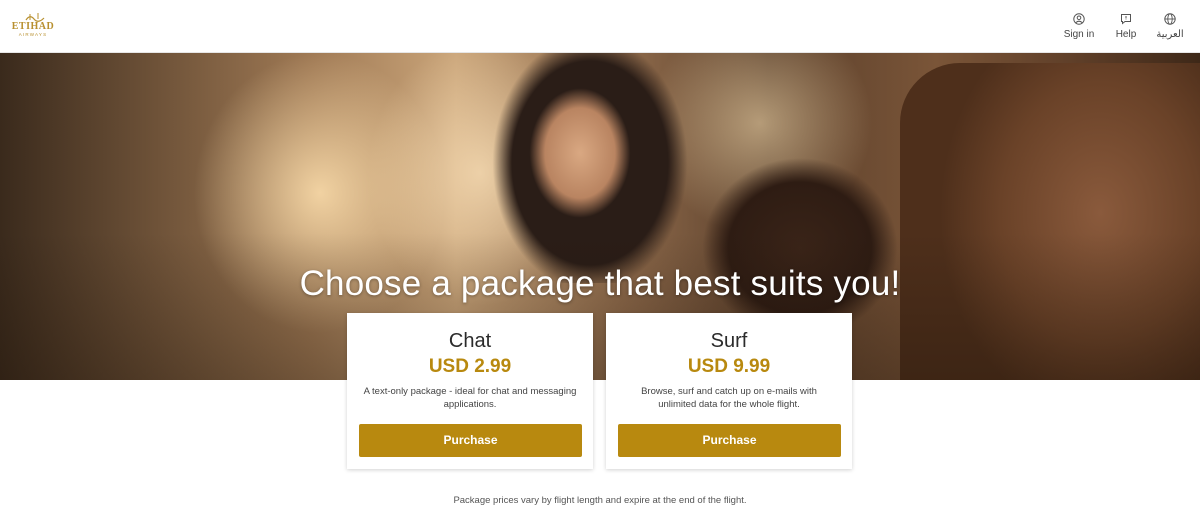  I want to click on nav-language: العربية, so click(1170, 28).